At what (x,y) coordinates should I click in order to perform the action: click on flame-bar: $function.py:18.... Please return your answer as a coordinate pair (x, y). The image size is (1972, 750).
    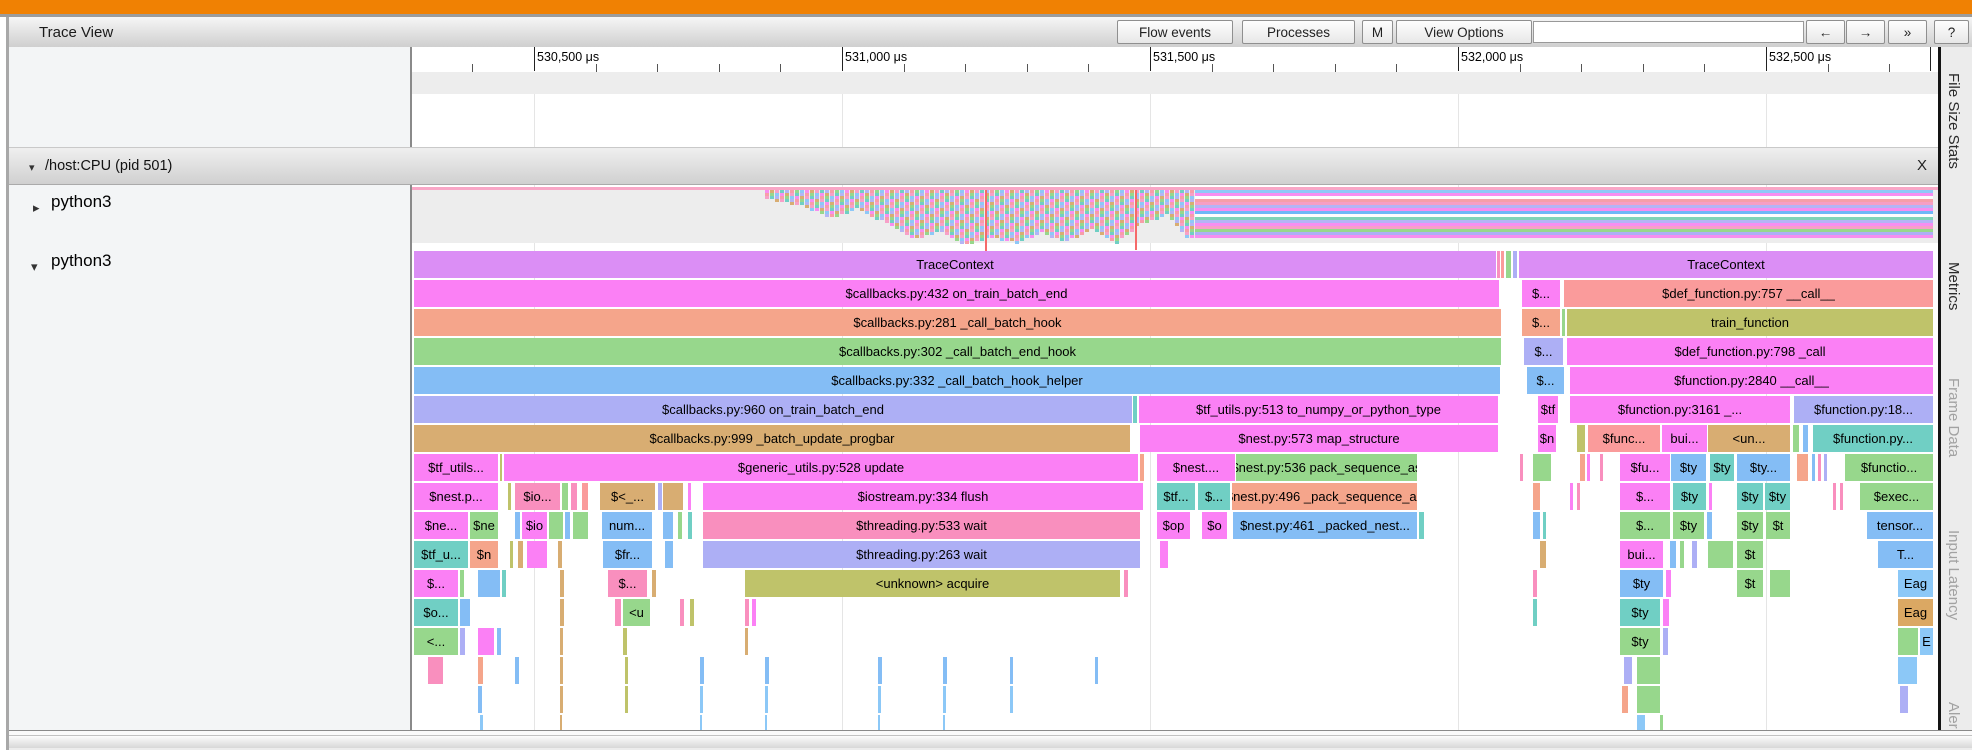
    Looking at the image, I should click on (1863, 409).